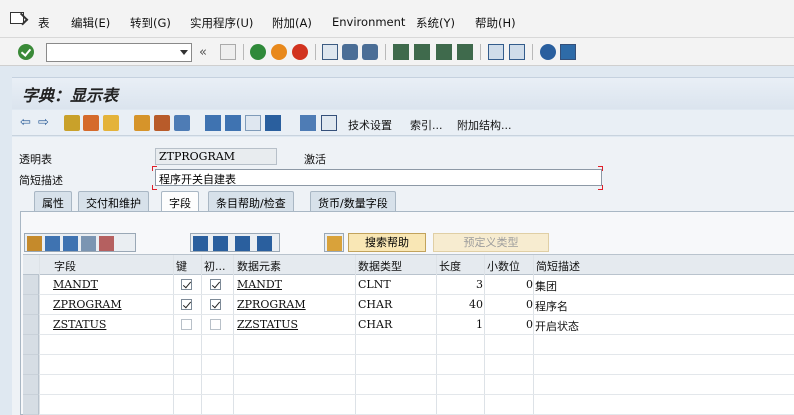 The width and height of the screenshot is (794, 415). I want to click on command-field, so click(119, 52).